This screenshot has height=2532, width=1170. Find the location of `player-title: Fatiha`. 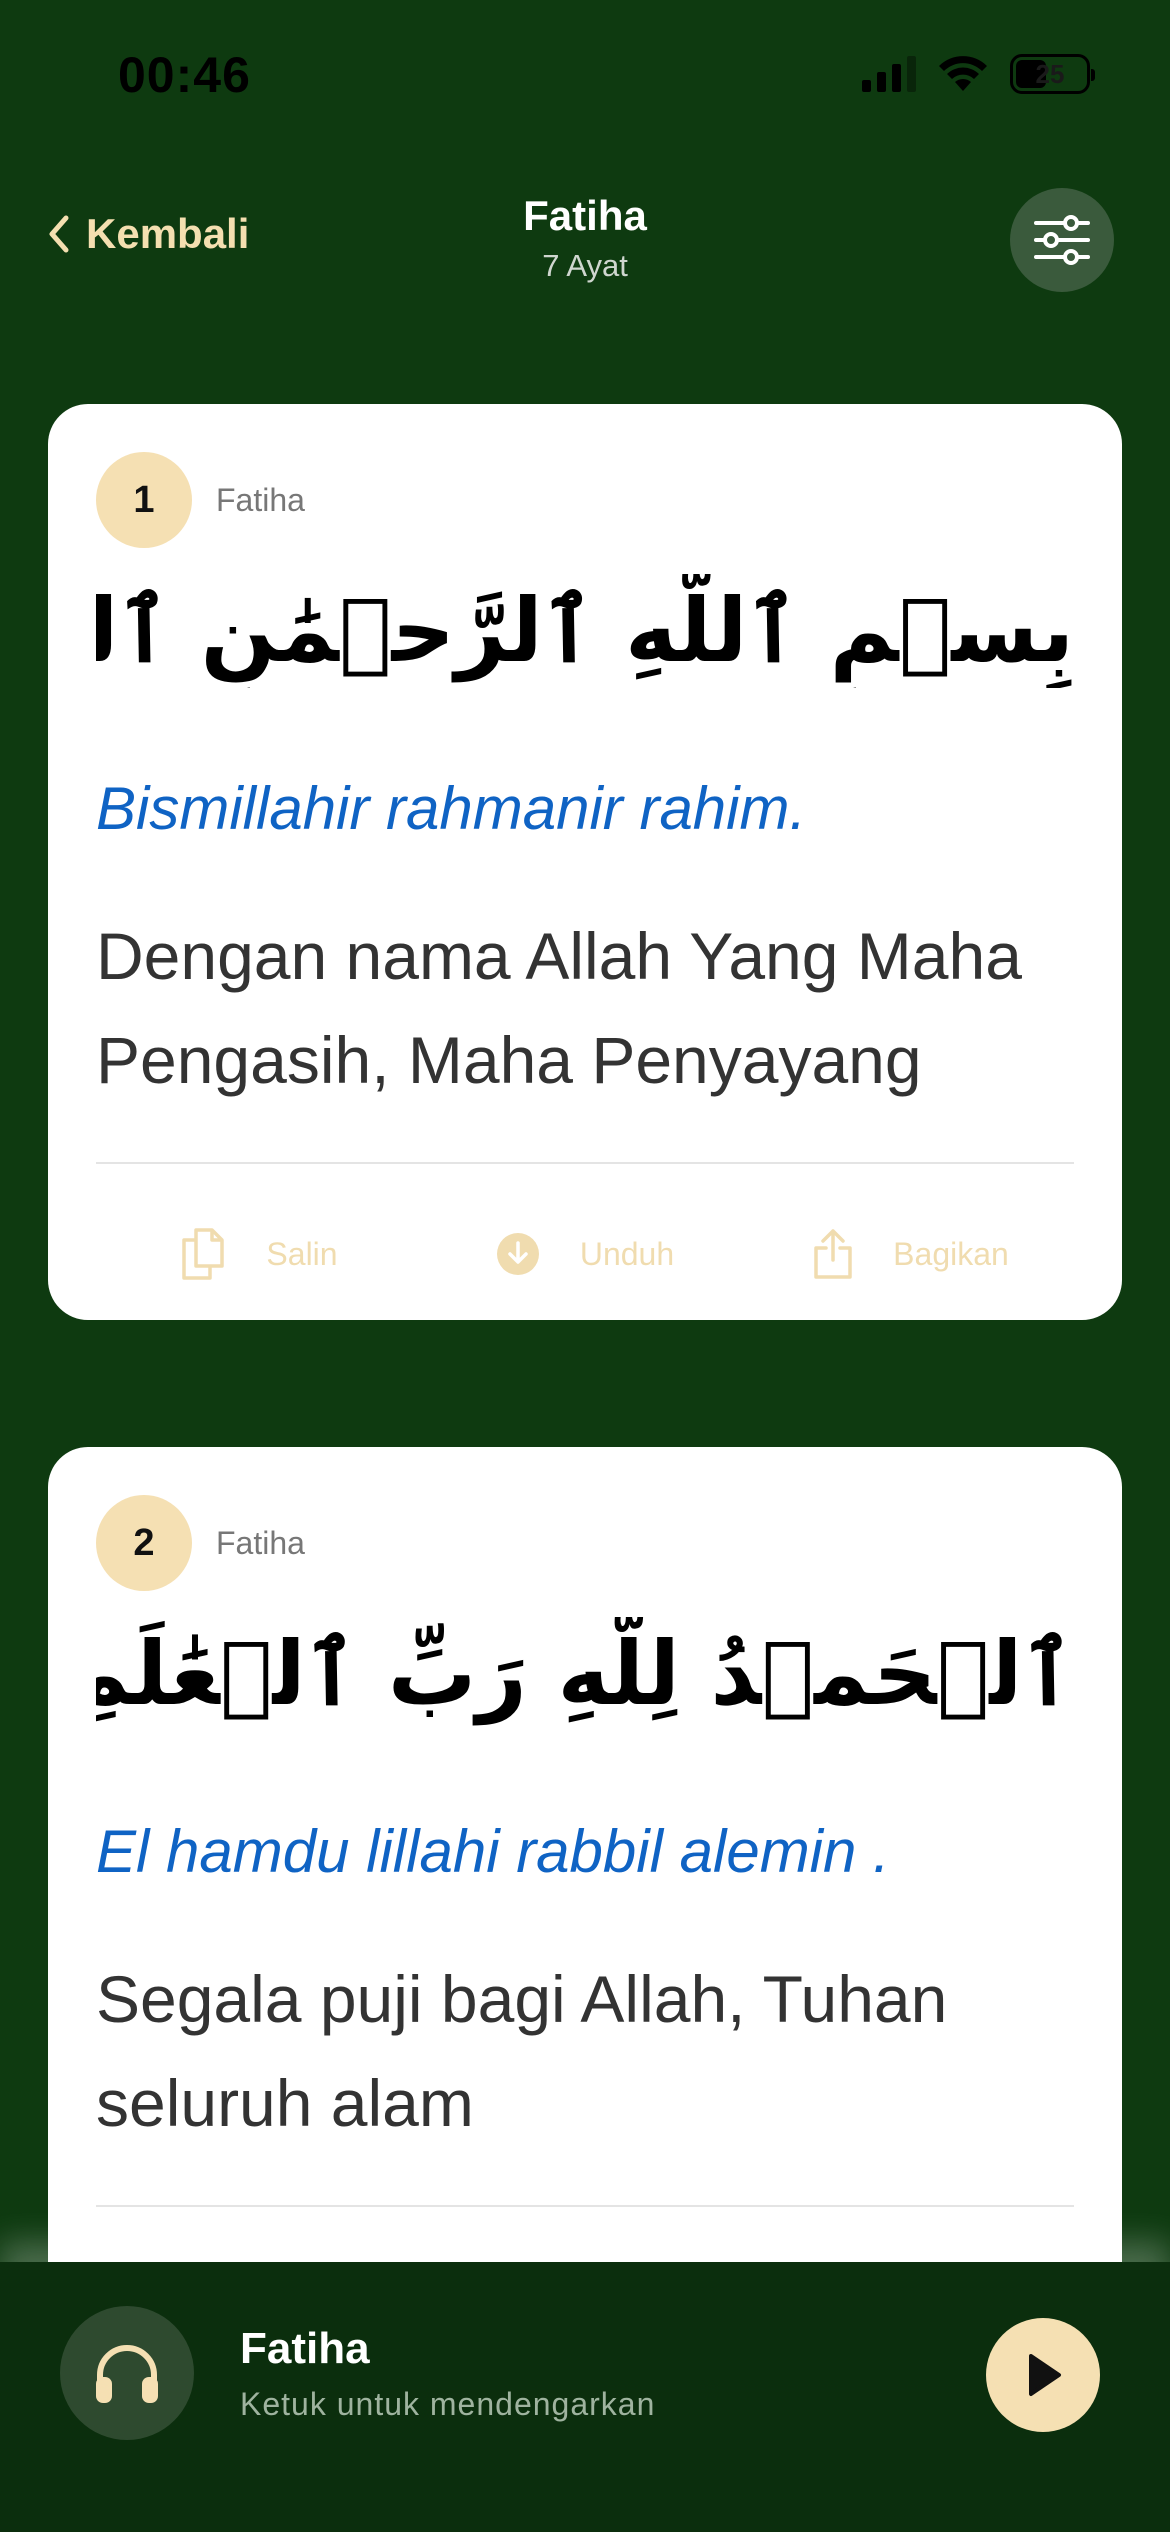

player-title: Fatiha is located at coordinates (305, 2348).